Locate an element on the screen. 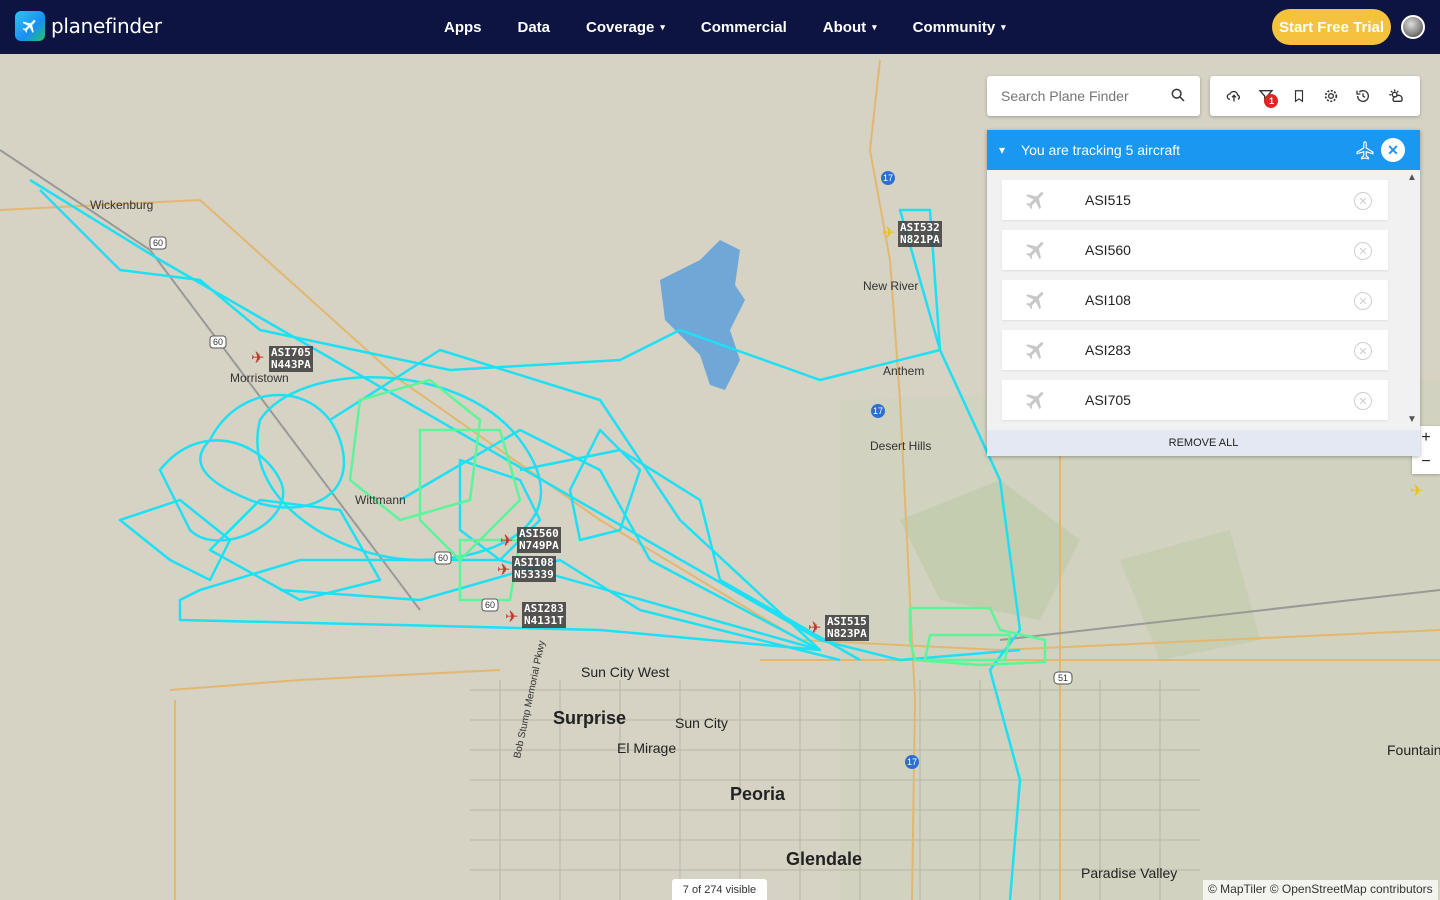 This screenshot has height=900, width=1440. search-box is located at coordinates (1093, 96).